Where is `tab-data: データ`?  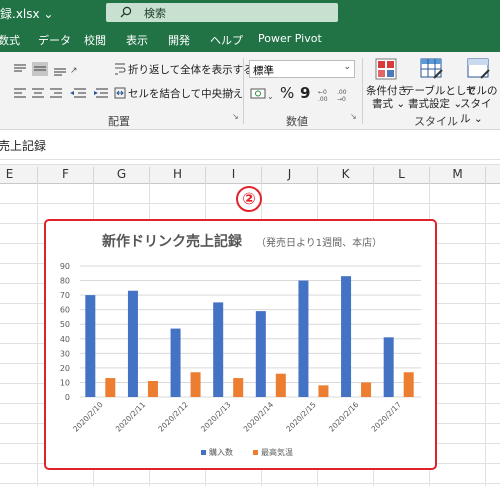
tab-data: データ is located at coordinates (54, 40).